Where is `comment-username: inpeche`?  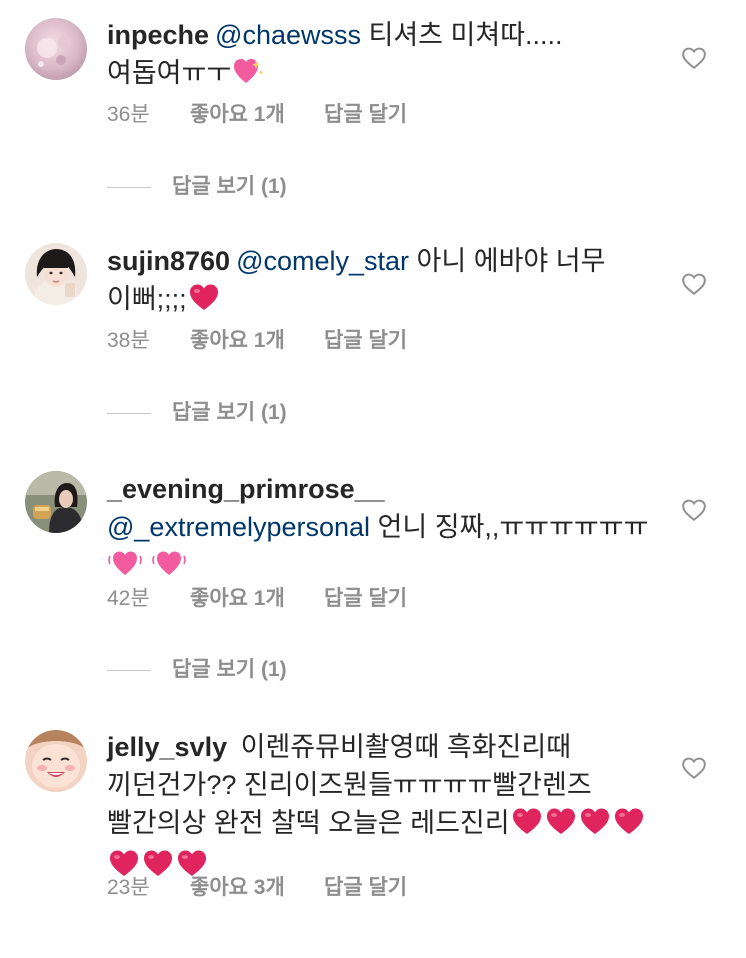
comment-username: inpeche is located at coordinates (158, 35).